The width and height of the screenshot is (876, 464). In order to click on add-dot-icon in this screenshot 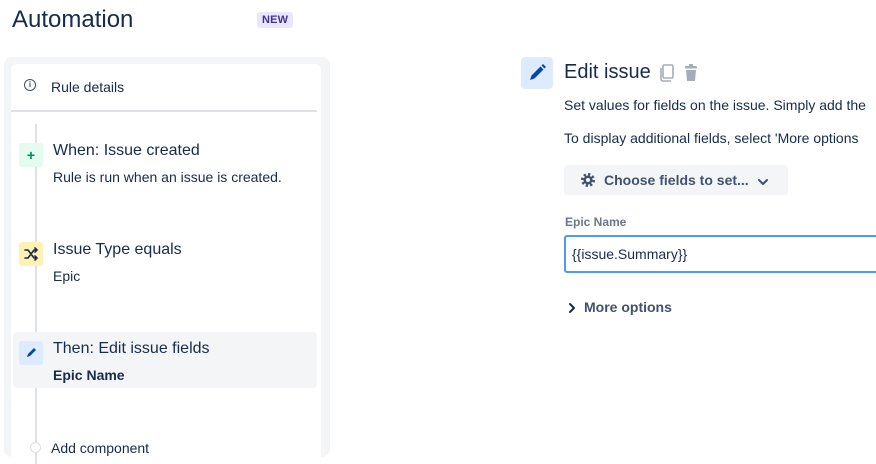, I will do `click(35, 447)`.